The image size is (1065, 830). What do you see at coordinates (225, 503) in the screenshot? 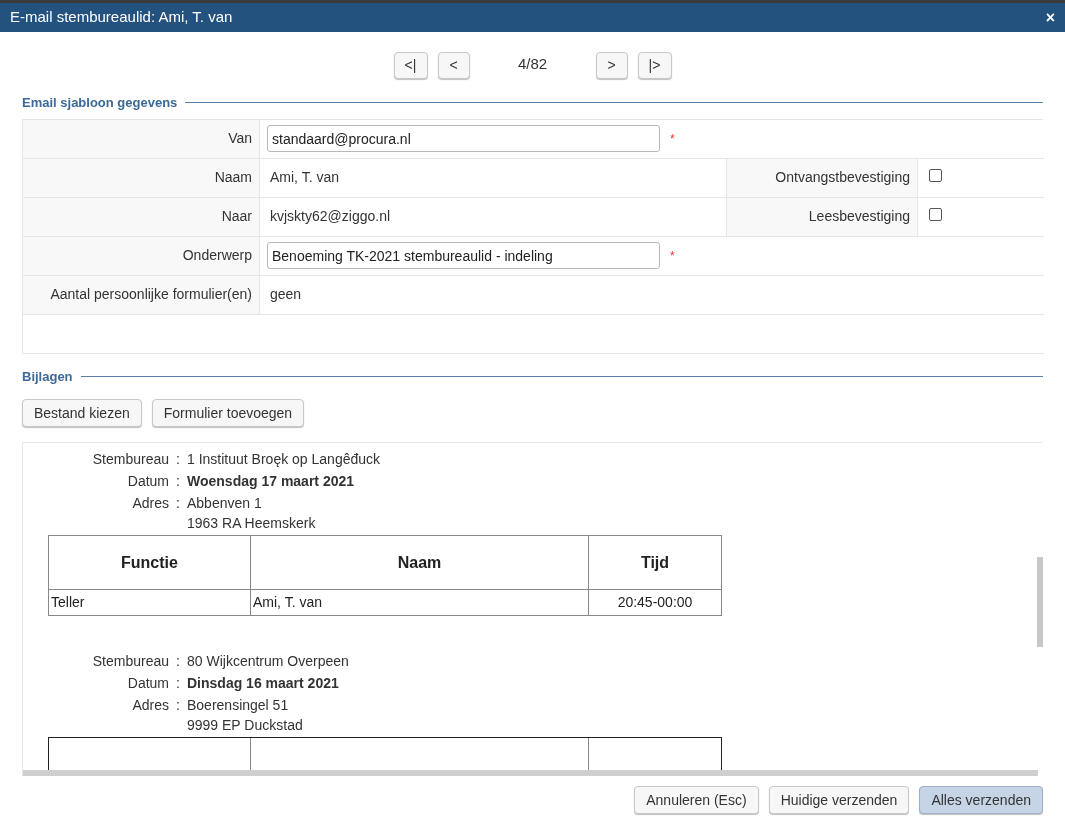
I see `info-value: Abbenven 1` at bounding box center [225, 503].